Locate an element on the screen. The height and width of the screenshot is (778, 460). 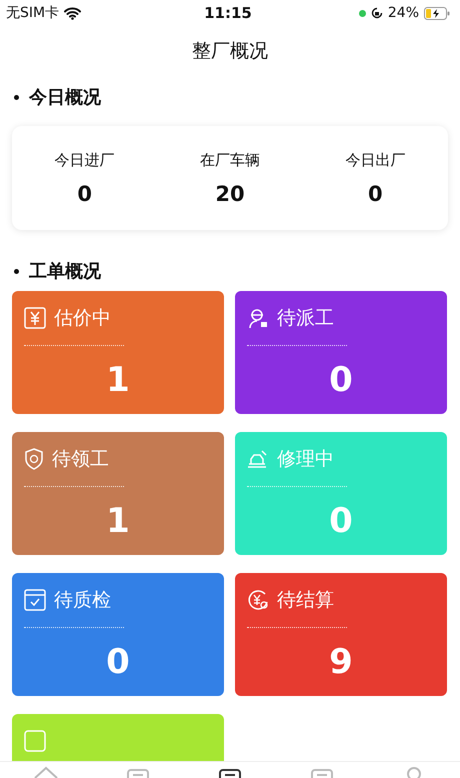
card-title: 待结算 is located at coordinates (305, 600).